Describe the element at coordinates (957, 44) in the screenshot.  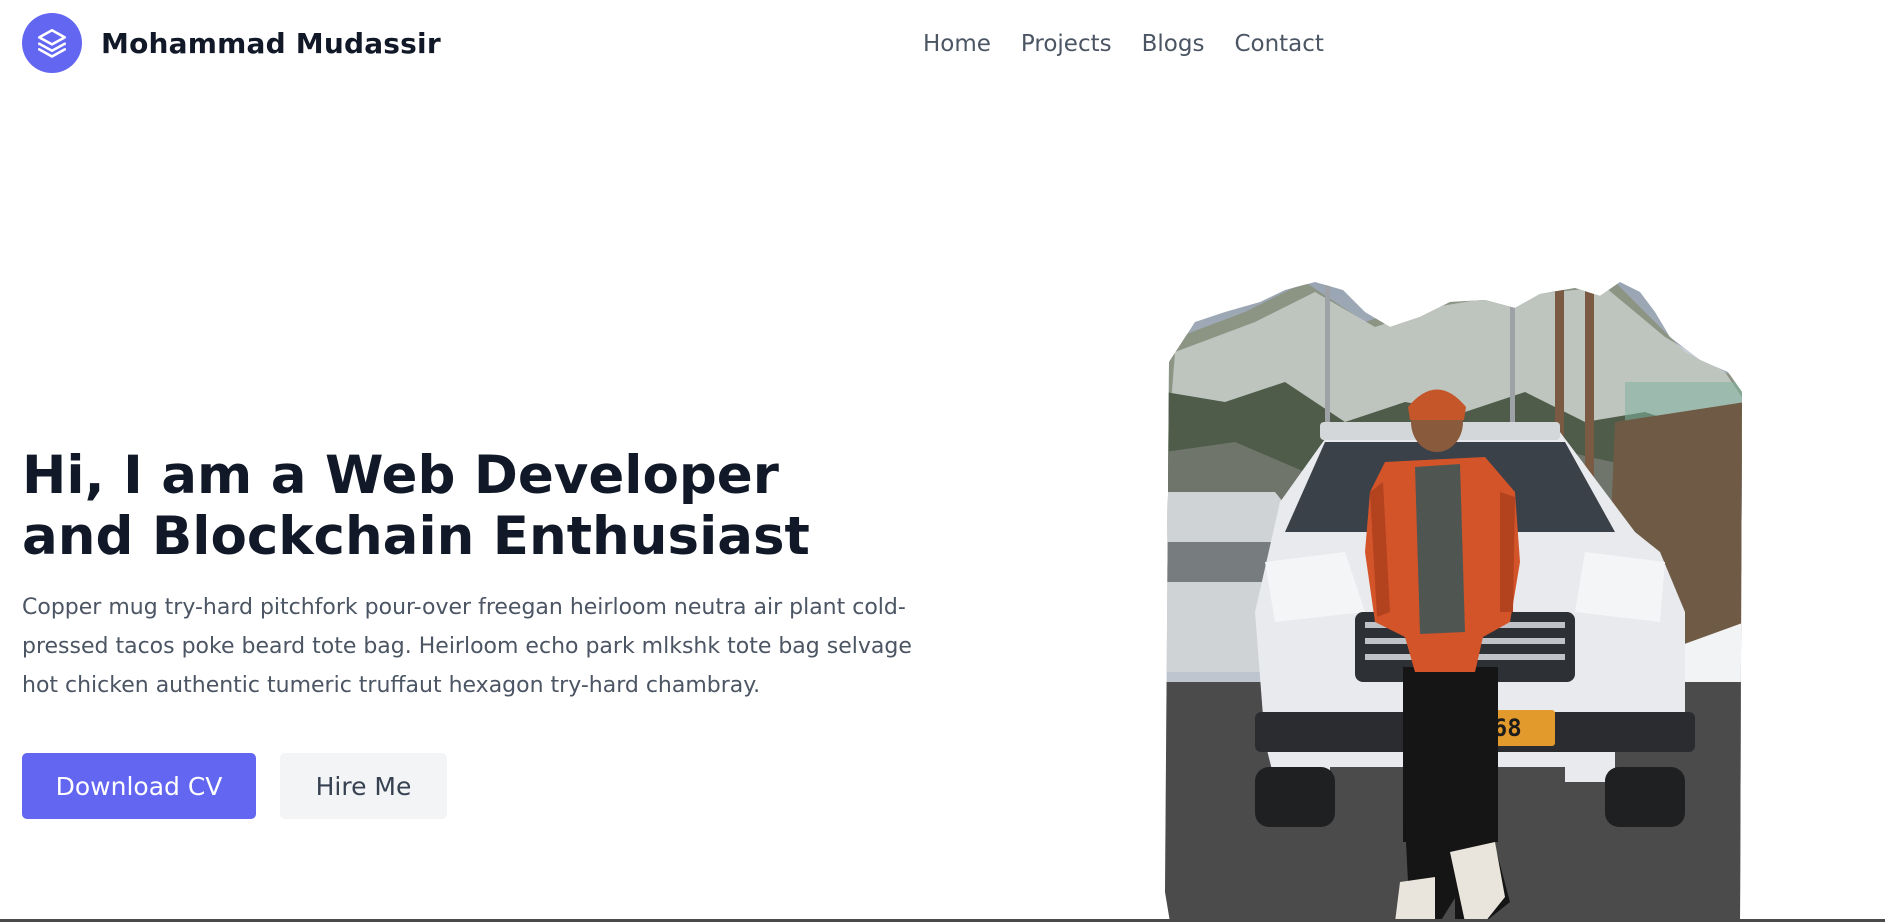
I see `nav-home-link: Home` at that location.